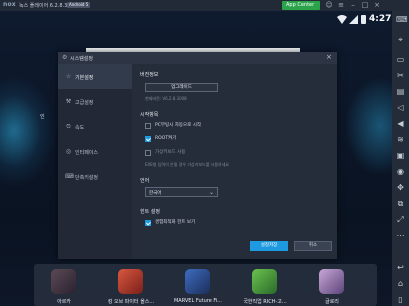 The image size is (409, 306). Describe the element at coordinates (187, 164) in the screenshot. I see `virtual-keyboard-note: EXE형 입력이 안될 경우 가상키보드를 사용하세요` at that location.